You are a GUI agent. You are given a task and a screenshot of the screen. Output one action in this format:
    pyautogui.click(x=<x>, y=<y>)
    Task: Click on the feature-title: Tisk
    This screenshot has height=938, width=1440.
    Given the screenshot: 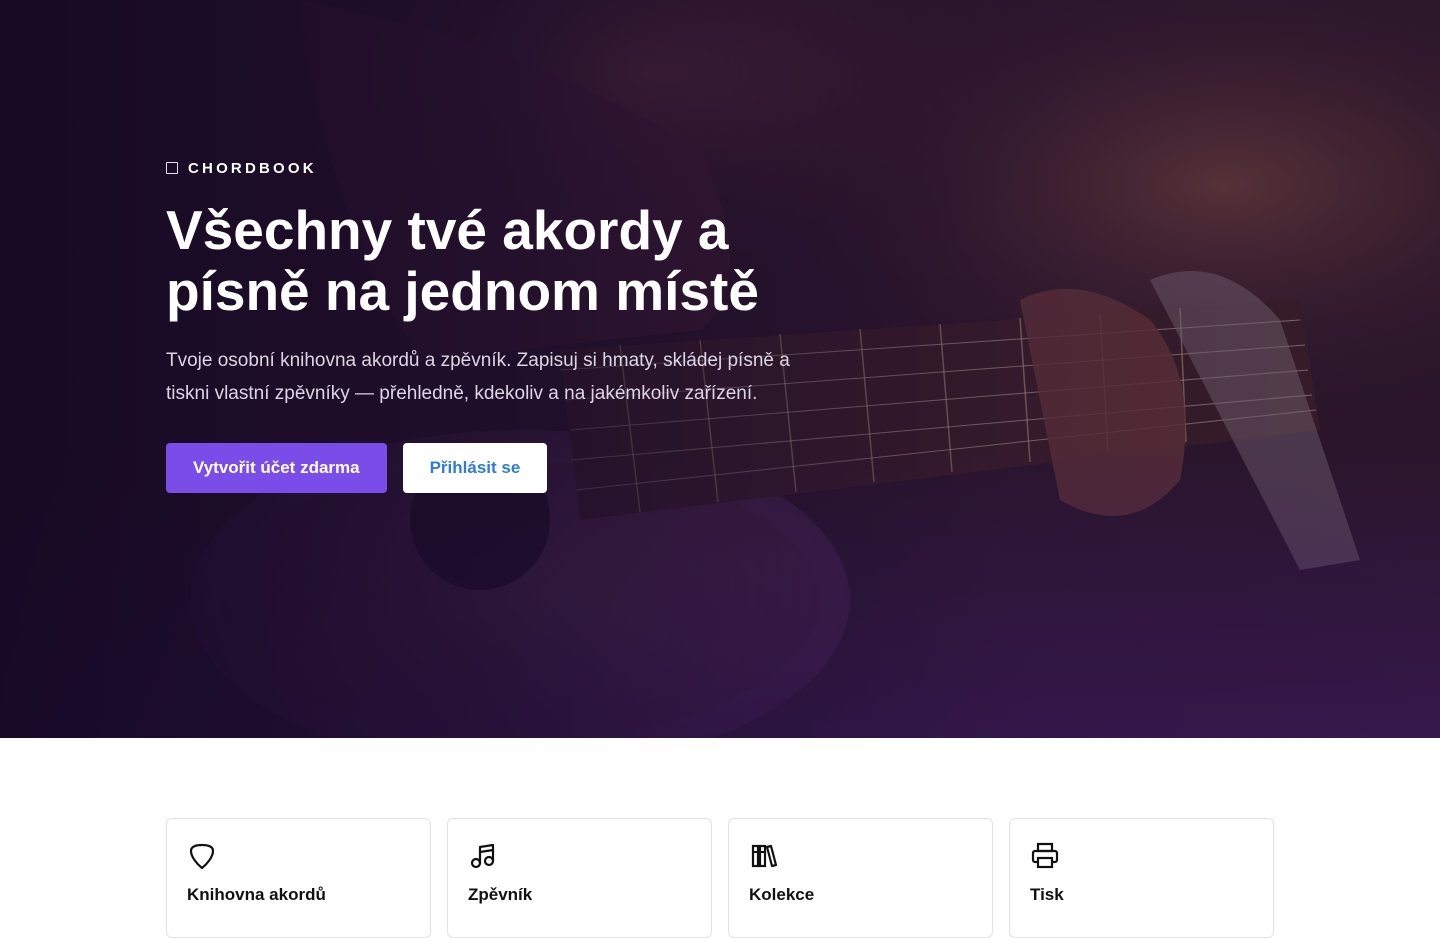 What is the action you would take?
    pyautogui.click(x=1047, y=894)
    